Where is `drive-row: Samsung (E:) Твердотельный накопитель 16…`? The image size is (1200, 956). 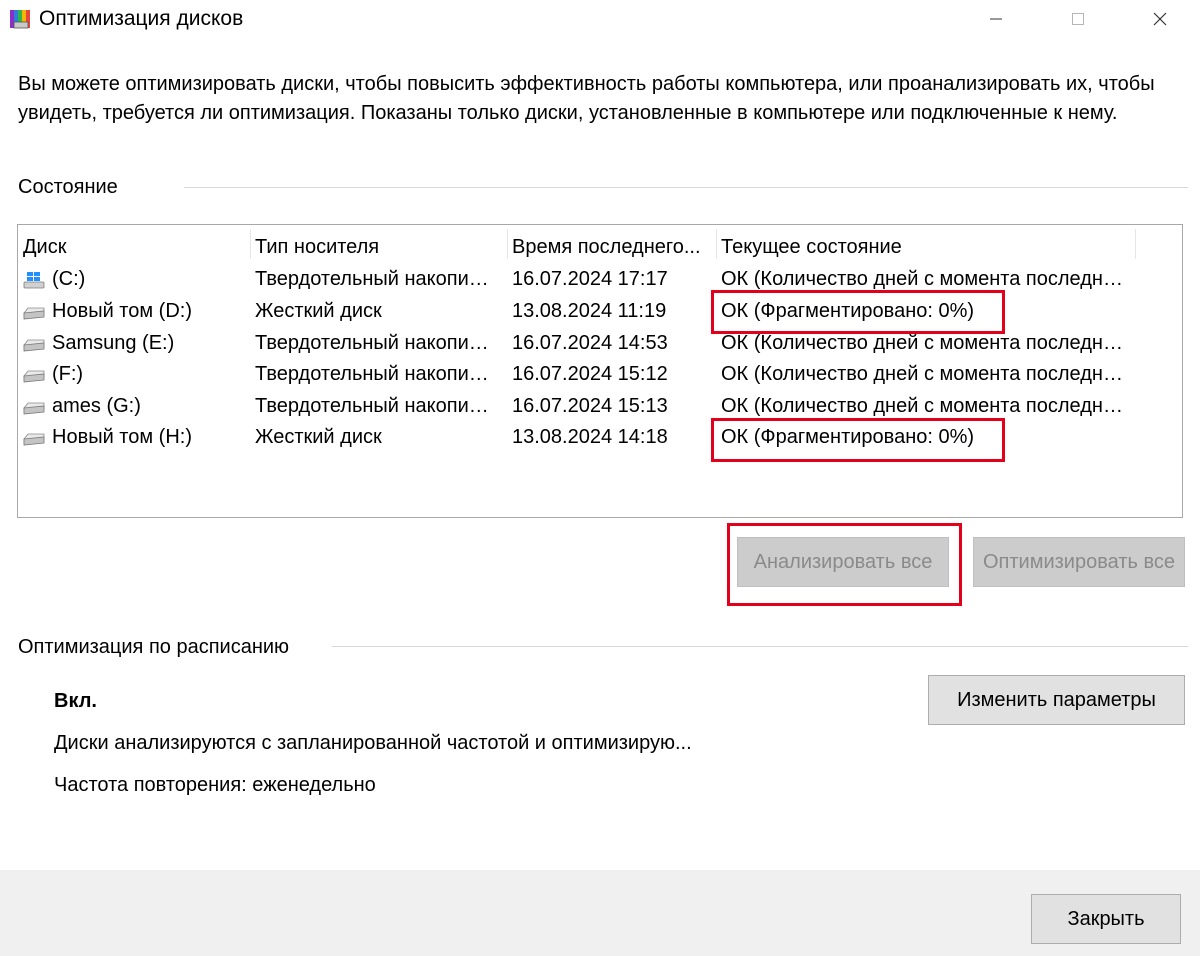
drive-row: Samsung (E:) Твердотельный накопитель 16… is located at coordinates (600, 343).